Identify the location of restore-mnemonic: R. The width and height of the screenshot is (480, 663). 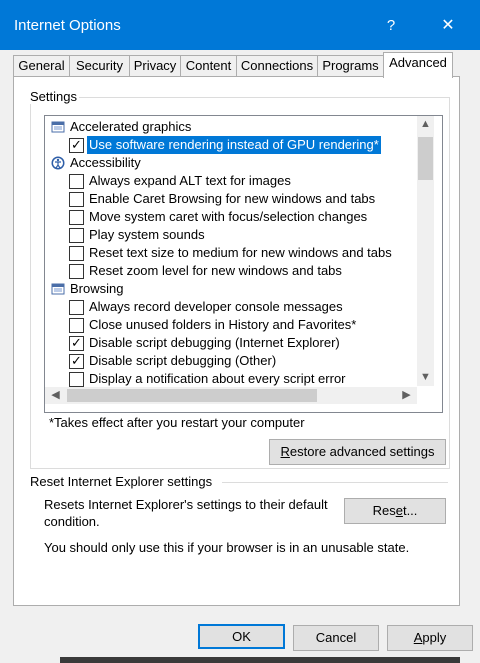
(285, 451).